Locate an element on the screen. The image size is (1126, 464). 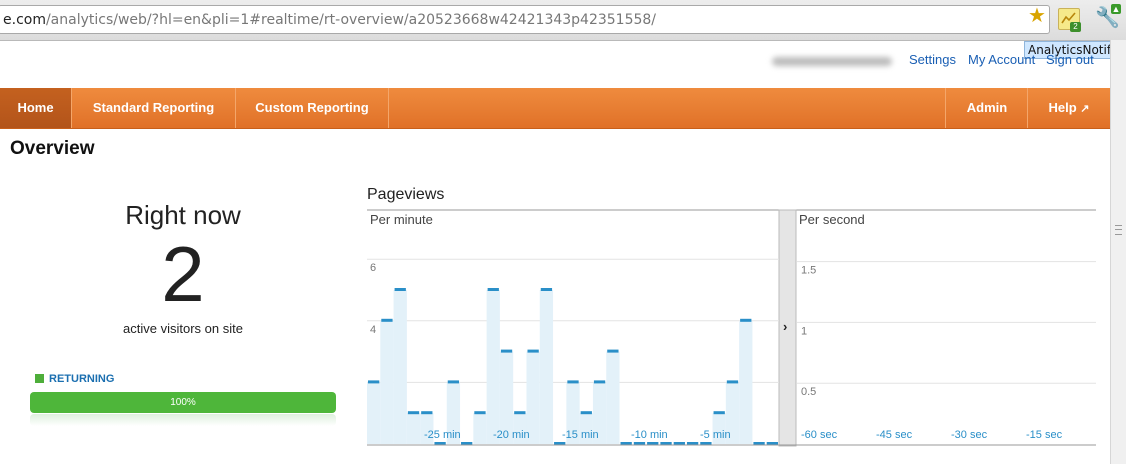
bar-reflection is located at coordinates (183, 420).